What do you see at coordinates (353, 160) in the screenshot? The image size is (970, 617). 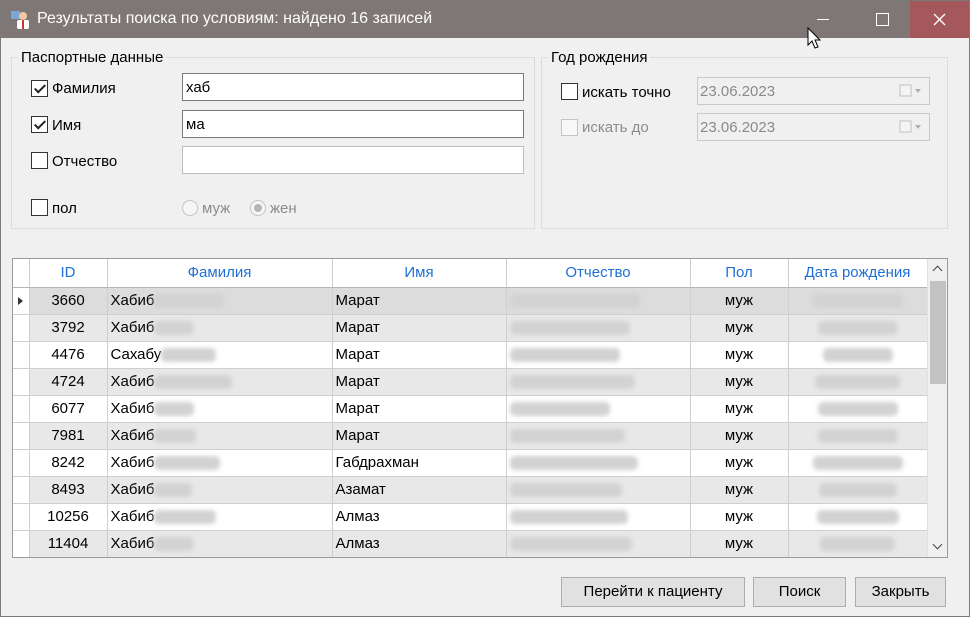 I see `patronymic-input` at bounding box center [353, 160].